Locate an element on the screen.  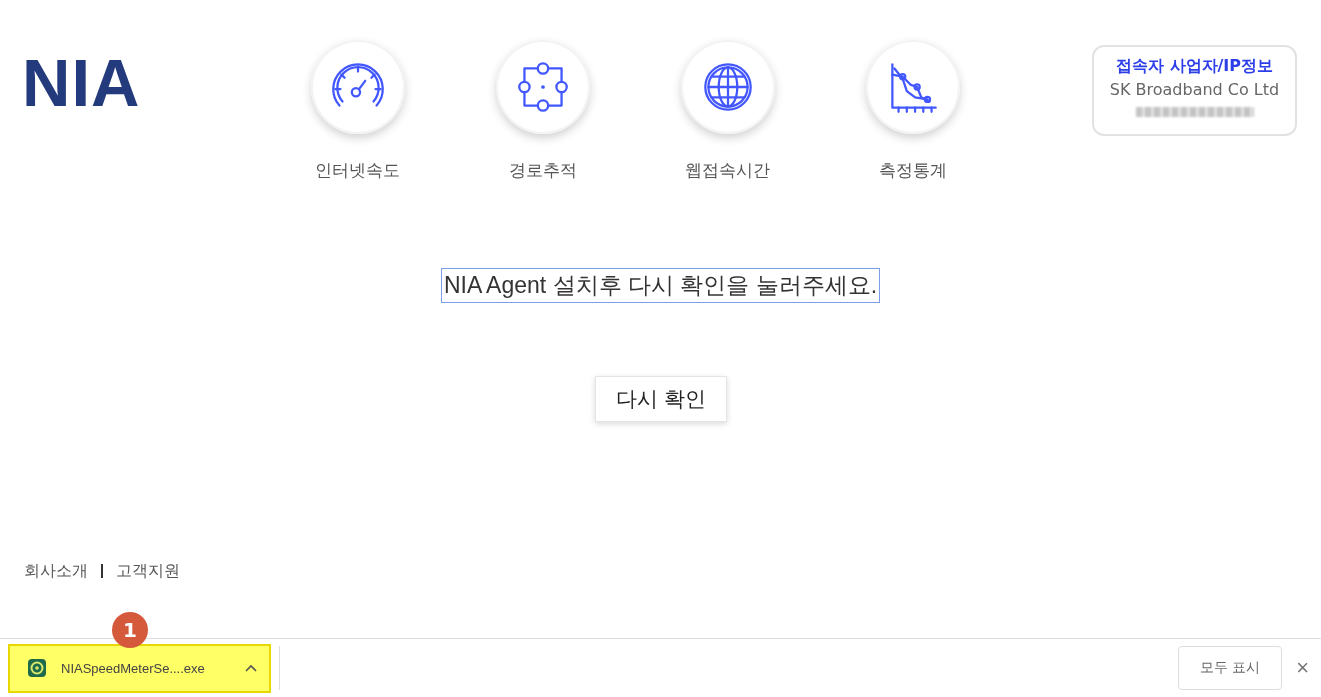
show-all-button: 모두 표시 is located at coordinates (1230, 668).